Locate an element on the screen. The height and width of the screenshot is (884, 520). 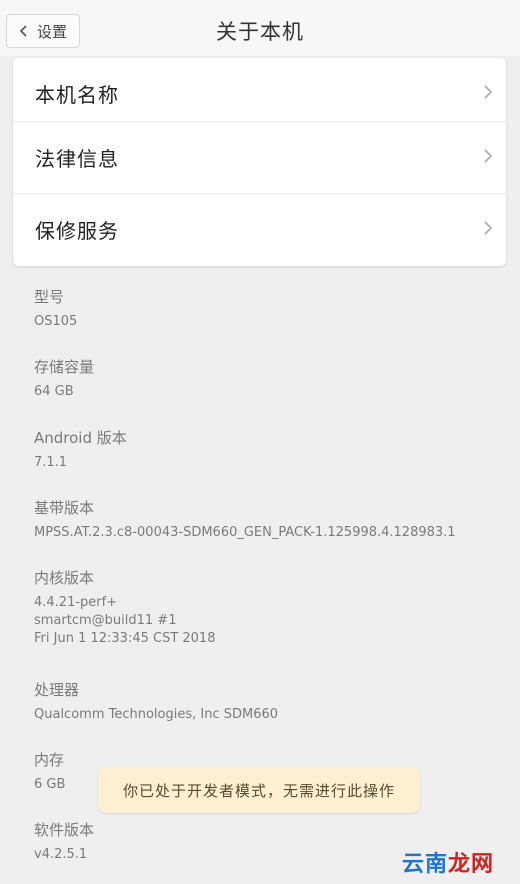
nav-header: 设置 关于本机 is located at coordinates (260, 31).